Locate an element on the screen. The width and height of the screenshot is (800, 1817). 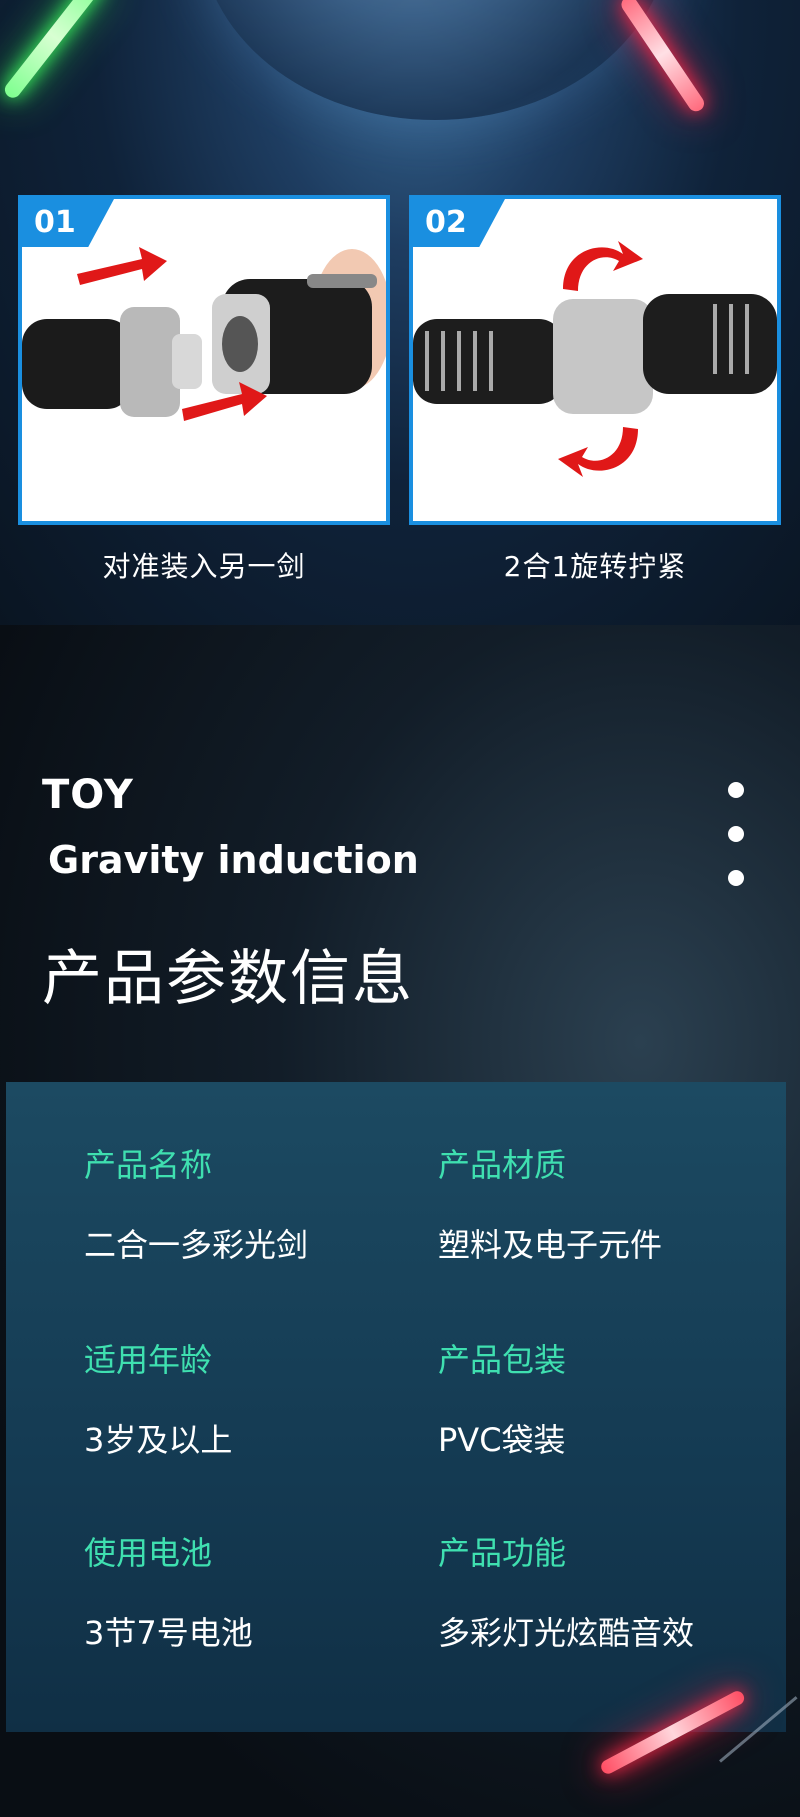
hilt-joined-image is located at coordinates (595, 359).